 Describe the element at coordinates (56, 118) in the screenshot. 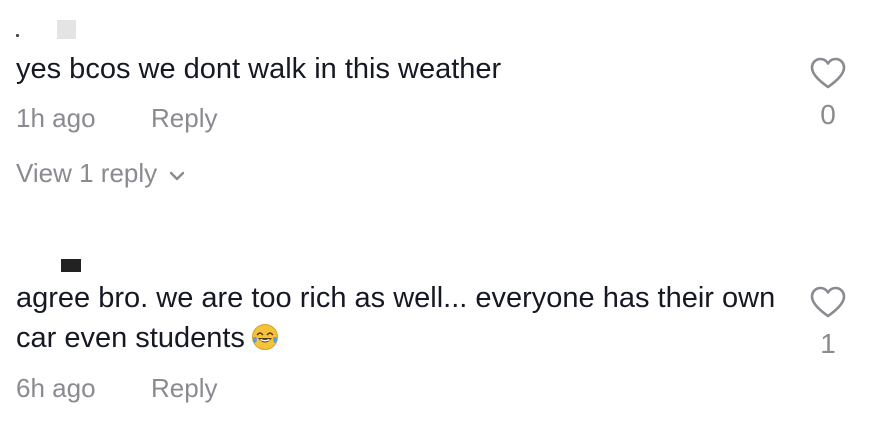

I see `comment-timestamp: 1h ago` at that location.